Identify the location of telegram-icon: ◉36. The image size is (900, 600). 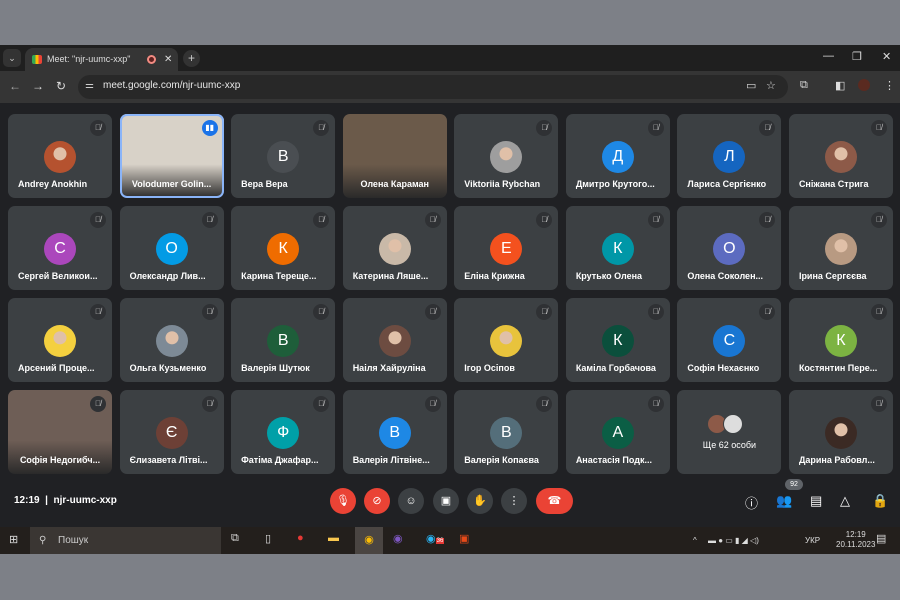
(435, 538).